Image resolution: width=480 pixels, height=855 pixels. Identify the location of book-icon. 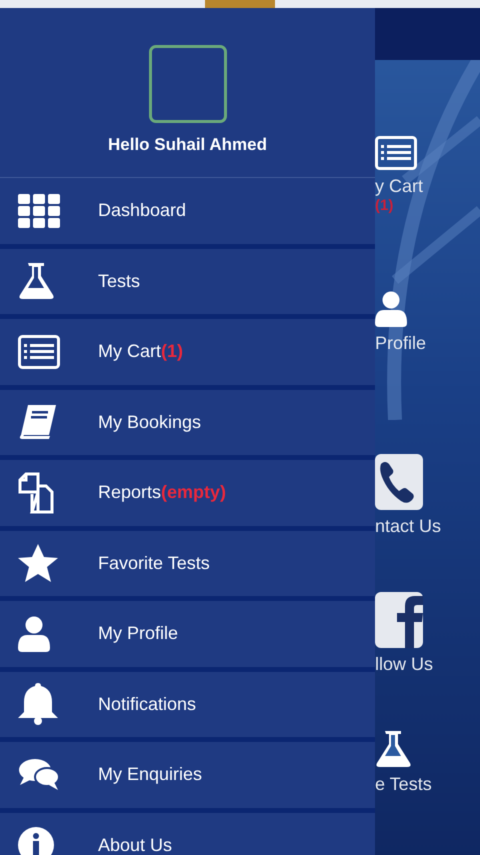
(38, 422).